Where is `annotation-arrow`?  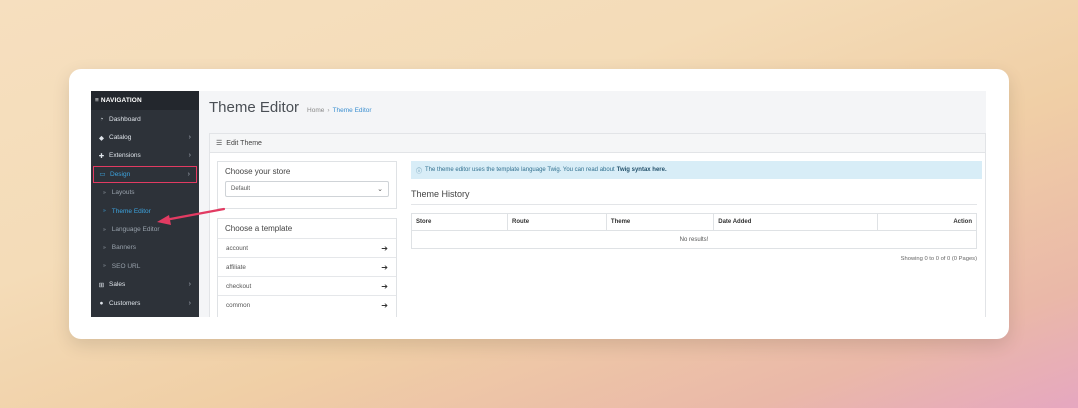
annotation-arrow is located at coordinates (191, 216).